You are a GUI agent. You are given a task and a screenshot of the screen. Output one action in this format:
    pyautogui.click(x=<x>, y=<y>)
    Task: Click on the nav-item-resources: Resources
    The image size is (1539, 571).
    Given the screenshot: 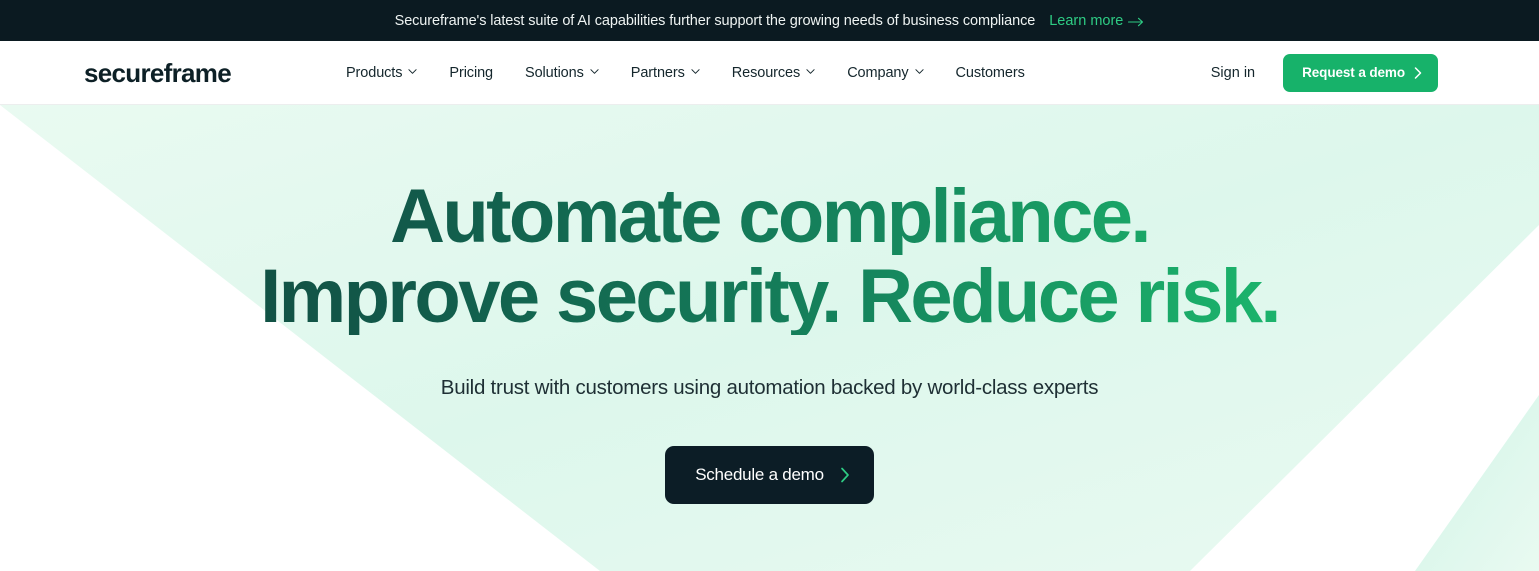 What is the action you would take?
    pyautogui.click(x=773, y=73)
    